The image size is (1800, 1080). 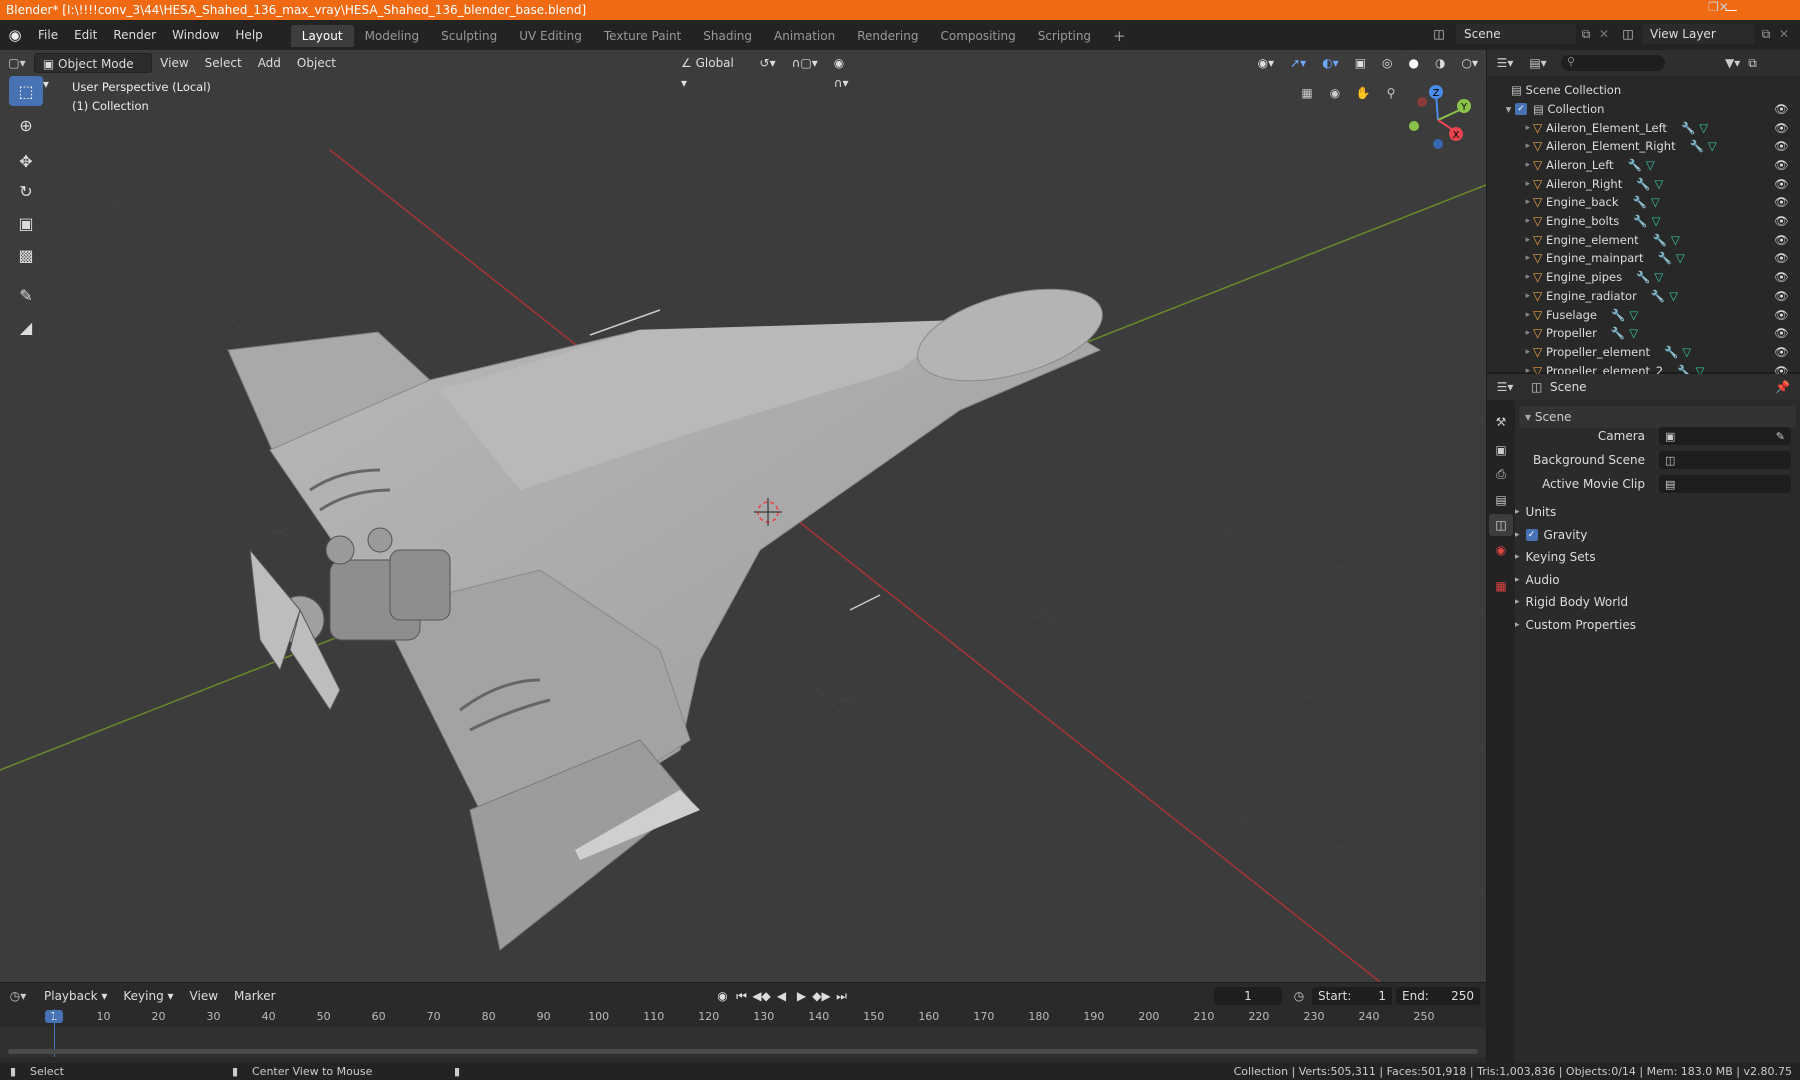 What do you see at coordinates (1501, 550) in the screenshot?
I see `world-tab-icon: ◉` at bounding box center [1501, 550].